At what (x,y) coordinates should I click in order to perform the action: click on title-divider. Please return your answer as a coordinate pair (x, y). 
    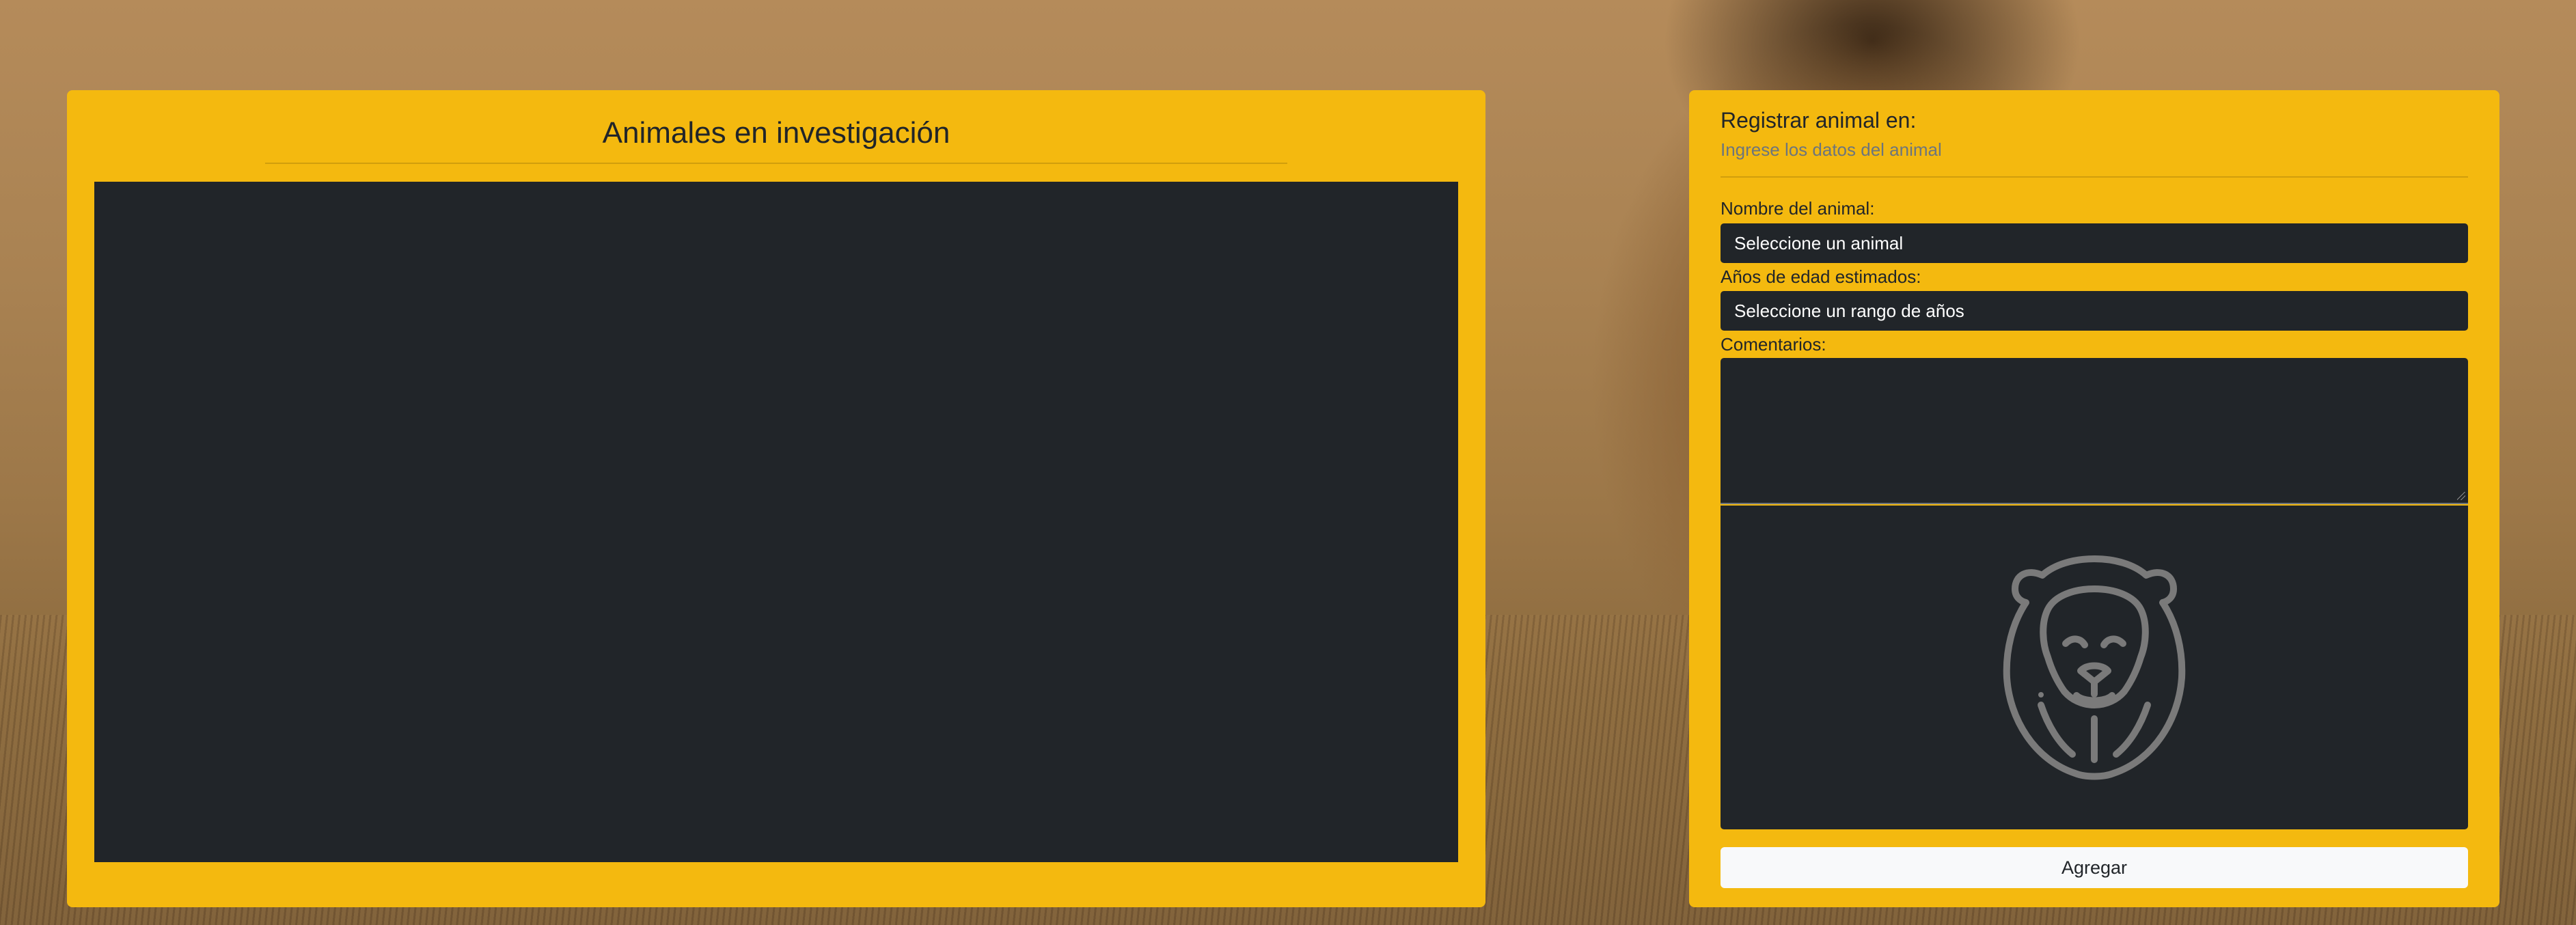
    Looking at the image, I should click on (776, 163).